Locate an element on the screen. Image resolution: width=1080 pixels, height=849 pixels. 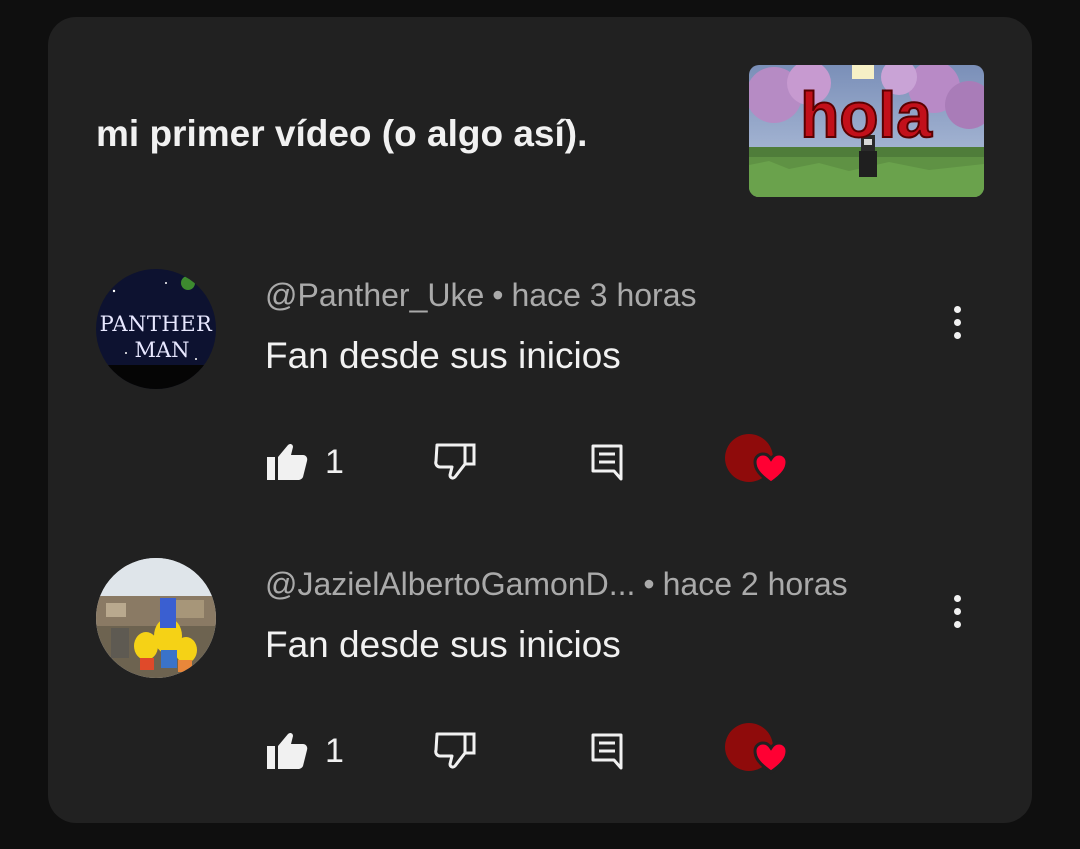
video-title: mi primer vídeo (o algo así). is located at coordinates (341, 134).